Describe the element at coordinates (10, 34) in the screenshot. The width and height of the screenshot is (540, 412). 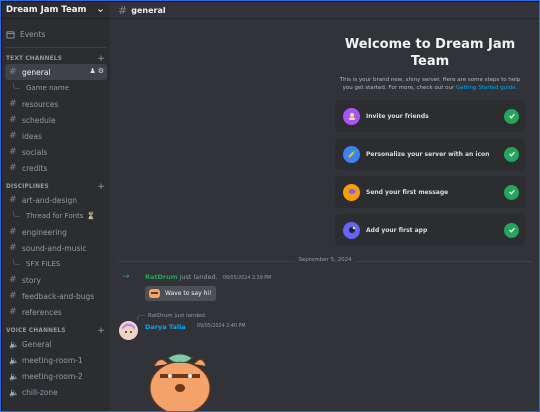
I see `calendar-icon` at that location.